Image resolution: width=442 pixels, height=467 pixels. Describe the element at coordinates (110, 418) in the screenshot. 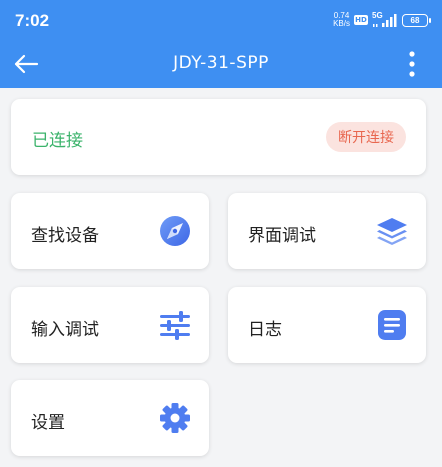

I see `menu-settings: 设置` at that location.